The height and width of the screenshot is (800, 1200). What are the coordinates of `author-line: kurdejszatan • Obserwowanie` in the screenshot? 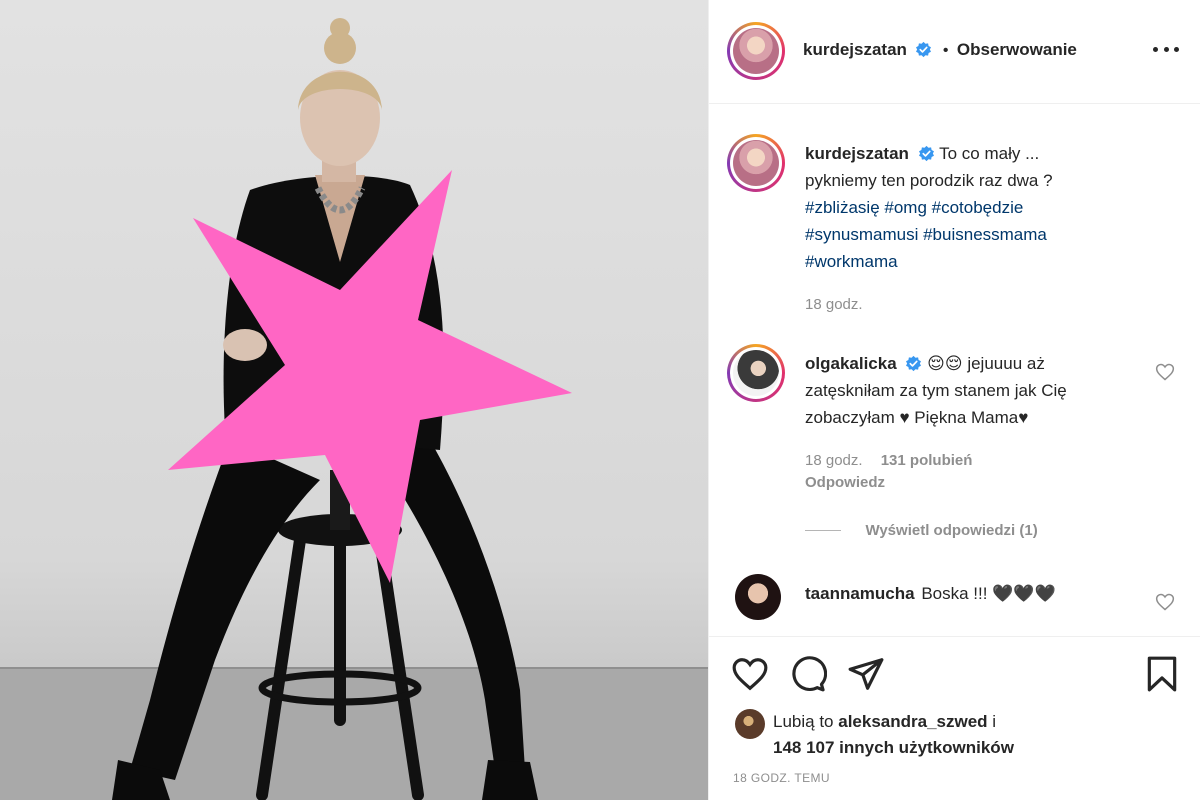 It's located at (940, 50).